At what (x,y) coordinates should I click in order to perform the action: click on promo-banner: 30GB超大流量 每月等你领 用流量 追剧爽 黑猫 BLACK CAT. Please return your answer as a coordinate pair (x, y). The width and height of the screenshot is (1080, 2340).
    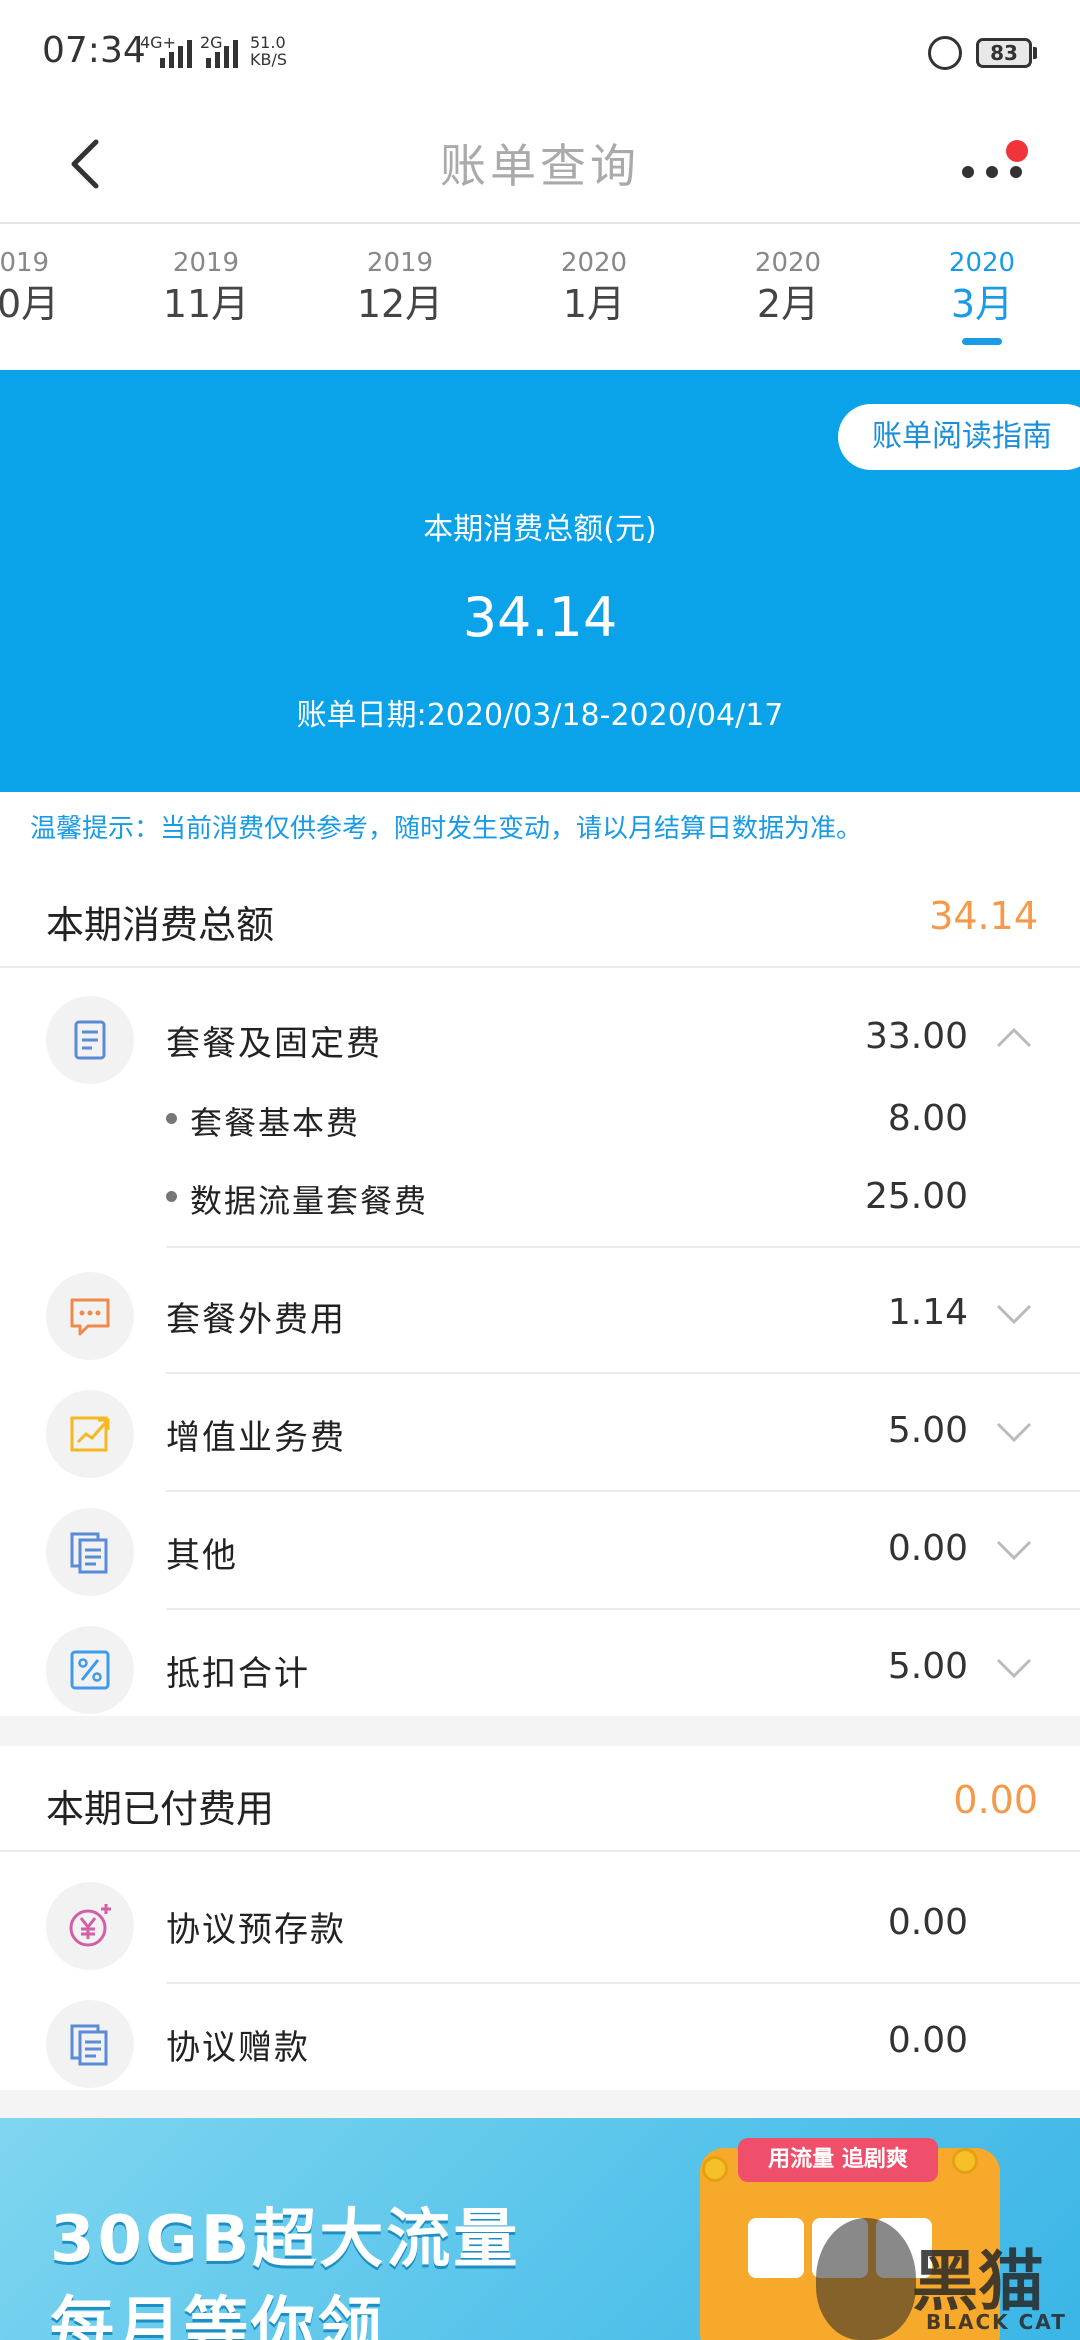
    Looking at the image, I should click on (540, 2229).